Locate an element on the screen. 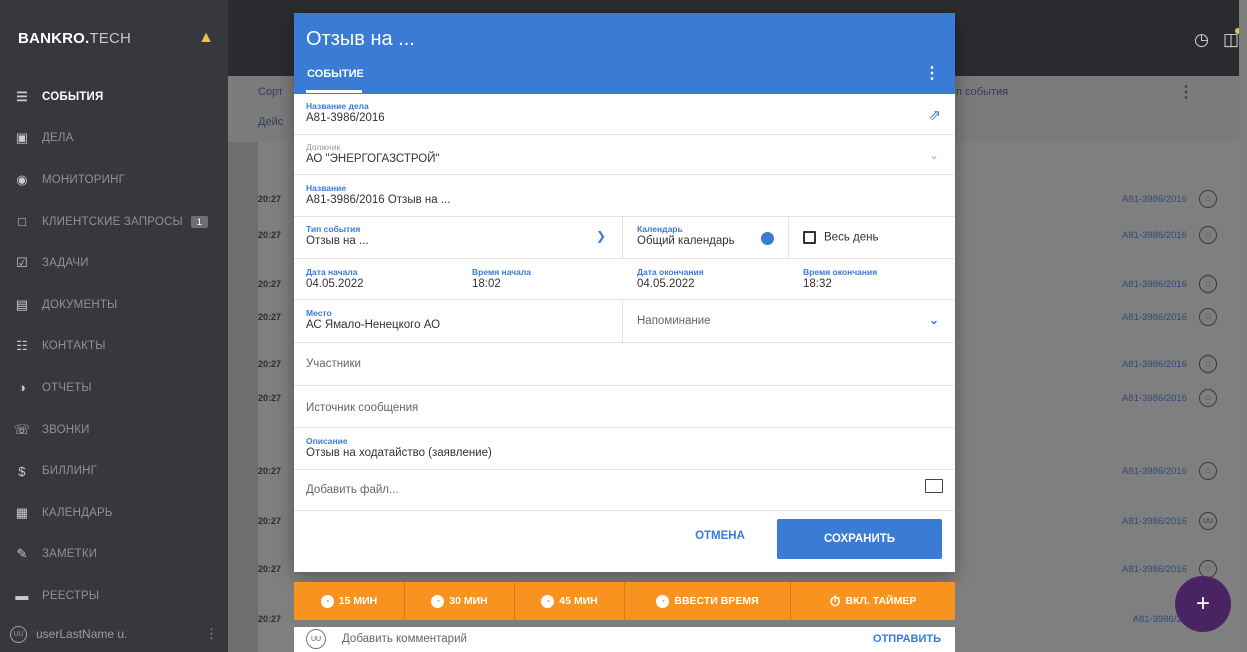  avatar: UU is located at coordinates (1208, 521).